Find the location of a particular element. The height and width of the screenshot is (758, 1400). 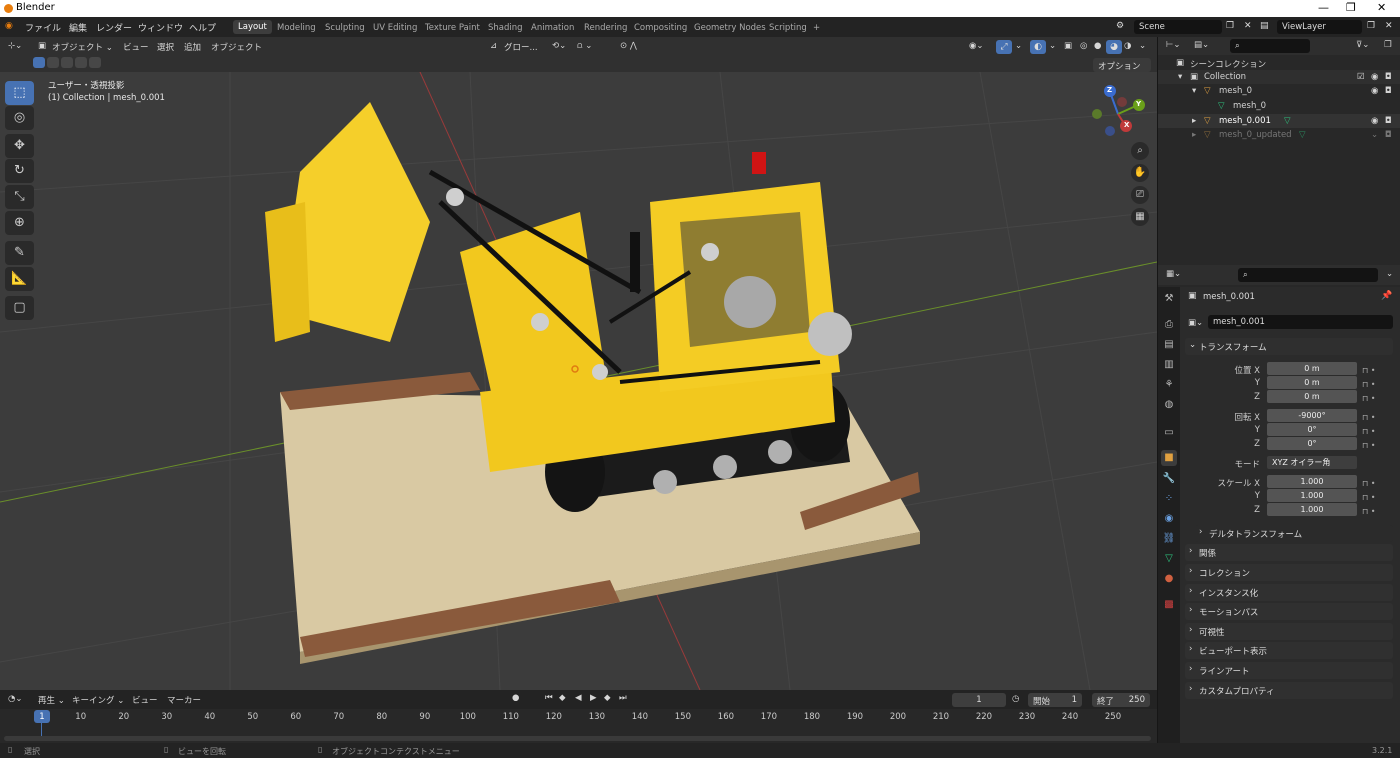

navigation-gizmo is located at coordinates (1118, 114).